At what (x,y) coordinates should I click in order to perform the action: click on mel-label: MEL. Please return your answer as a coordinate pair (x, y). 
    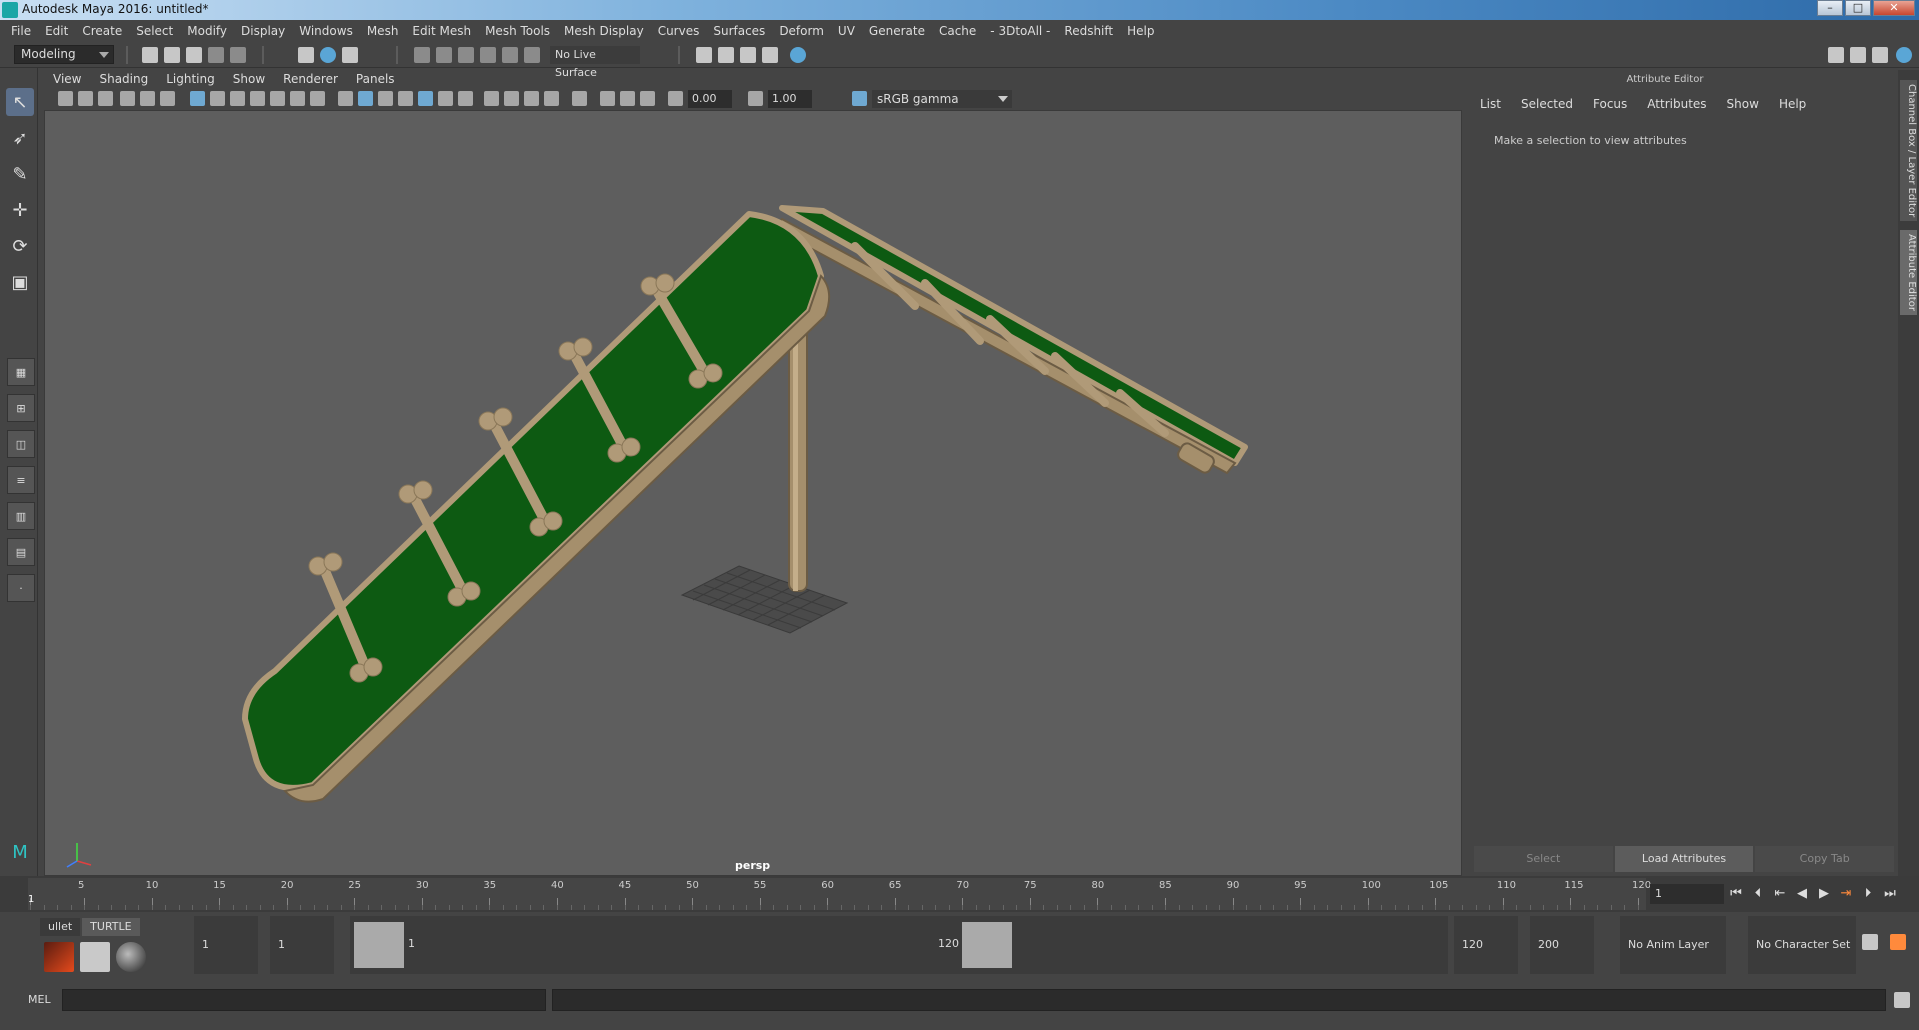
    Looking at the image, I should click on (39, 999).